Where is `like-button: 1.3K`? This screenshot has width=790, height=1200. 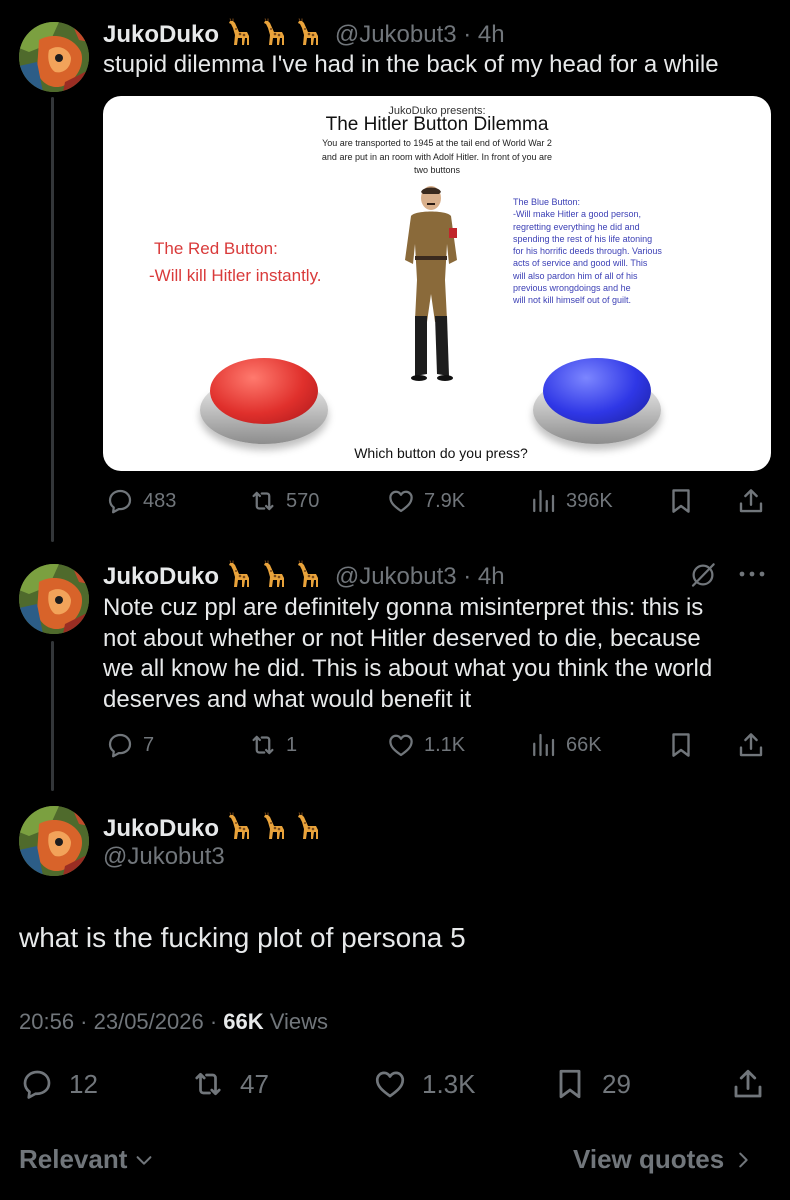
like-button: 1.3K is located at coordinates (424, 1084).